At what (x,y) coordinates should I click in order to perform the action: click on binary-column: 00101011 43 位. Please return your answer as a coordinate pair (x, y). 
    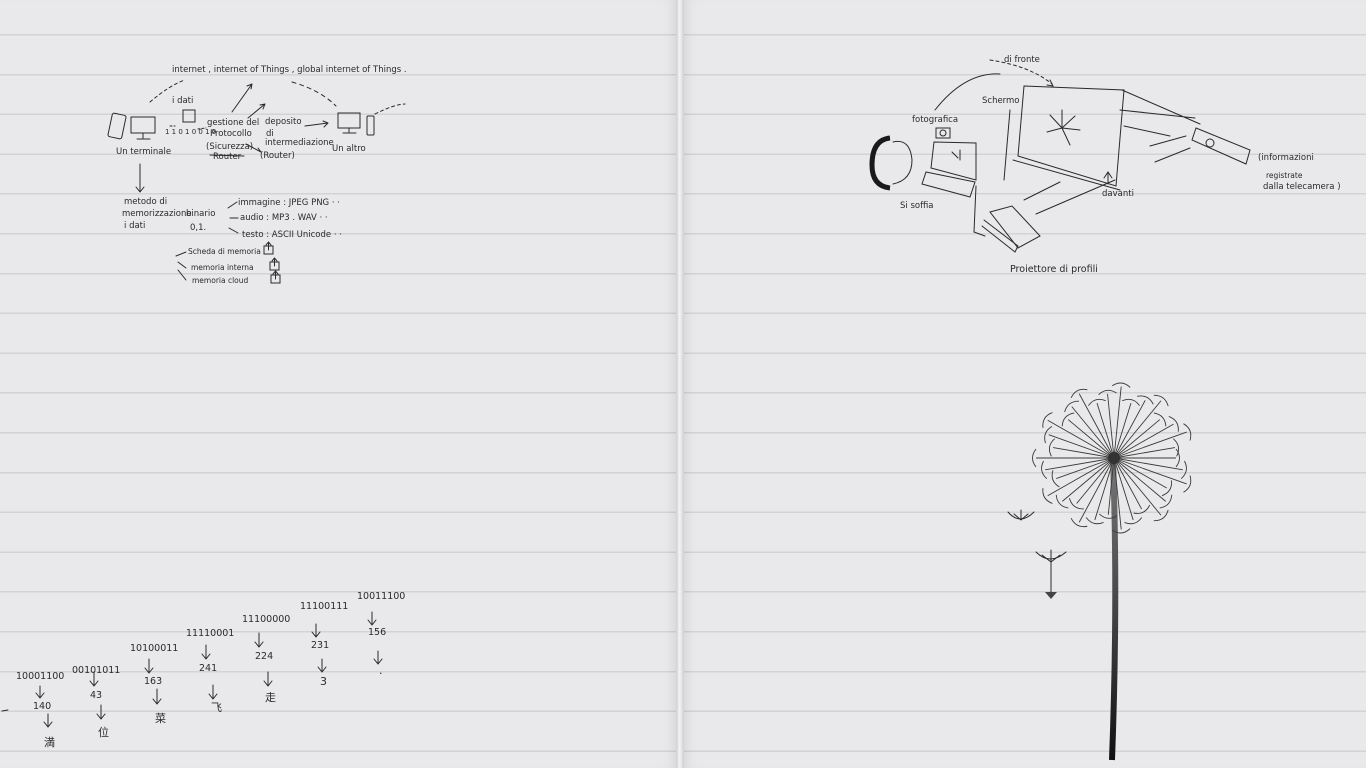
    Looking at the image, I should click on (96, 702).